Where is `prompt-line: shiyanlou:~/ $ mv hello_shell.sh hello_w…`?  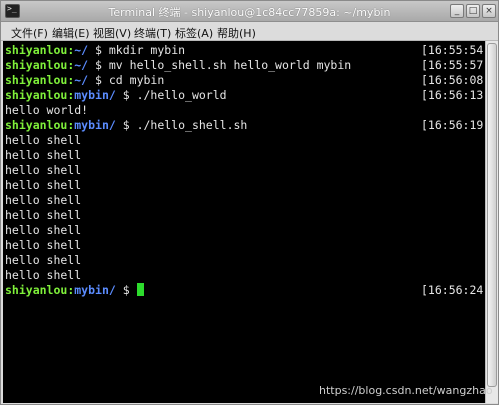 prompt-line: shiyanlou:~/ $ mv hello_shell.sh hello_w… is located at coordinates (178, 65).